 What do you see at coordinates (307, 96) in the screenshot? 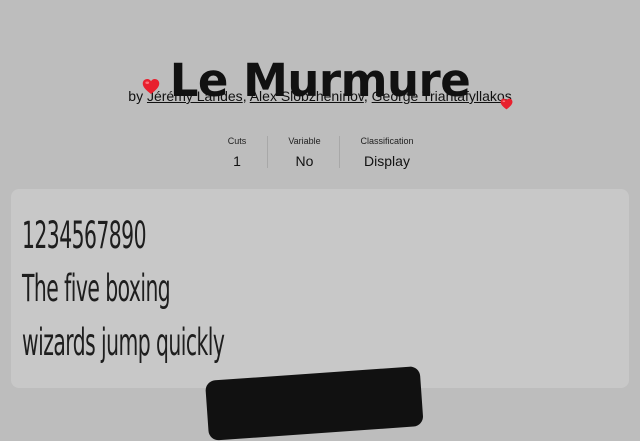
I see `author-link-alex-slobzheninov: Alex Slobzheninov` at bounding box center [307, 96].